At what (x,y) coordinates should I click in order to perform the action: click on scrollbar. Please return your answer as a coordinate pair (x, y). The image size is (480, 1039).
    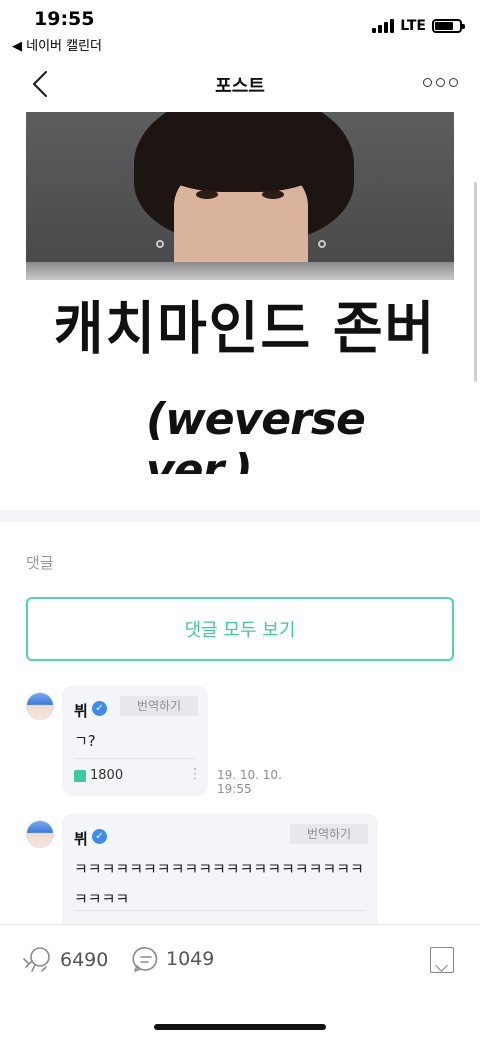
    Looking at the image, I should click on (475, 282).